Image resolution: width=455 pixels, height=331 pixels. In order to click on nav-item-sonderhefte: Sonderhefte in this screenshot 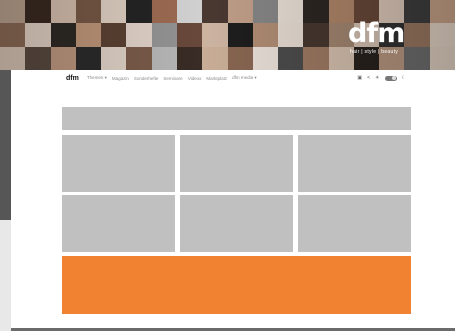, I will do `click(146, 78)`.